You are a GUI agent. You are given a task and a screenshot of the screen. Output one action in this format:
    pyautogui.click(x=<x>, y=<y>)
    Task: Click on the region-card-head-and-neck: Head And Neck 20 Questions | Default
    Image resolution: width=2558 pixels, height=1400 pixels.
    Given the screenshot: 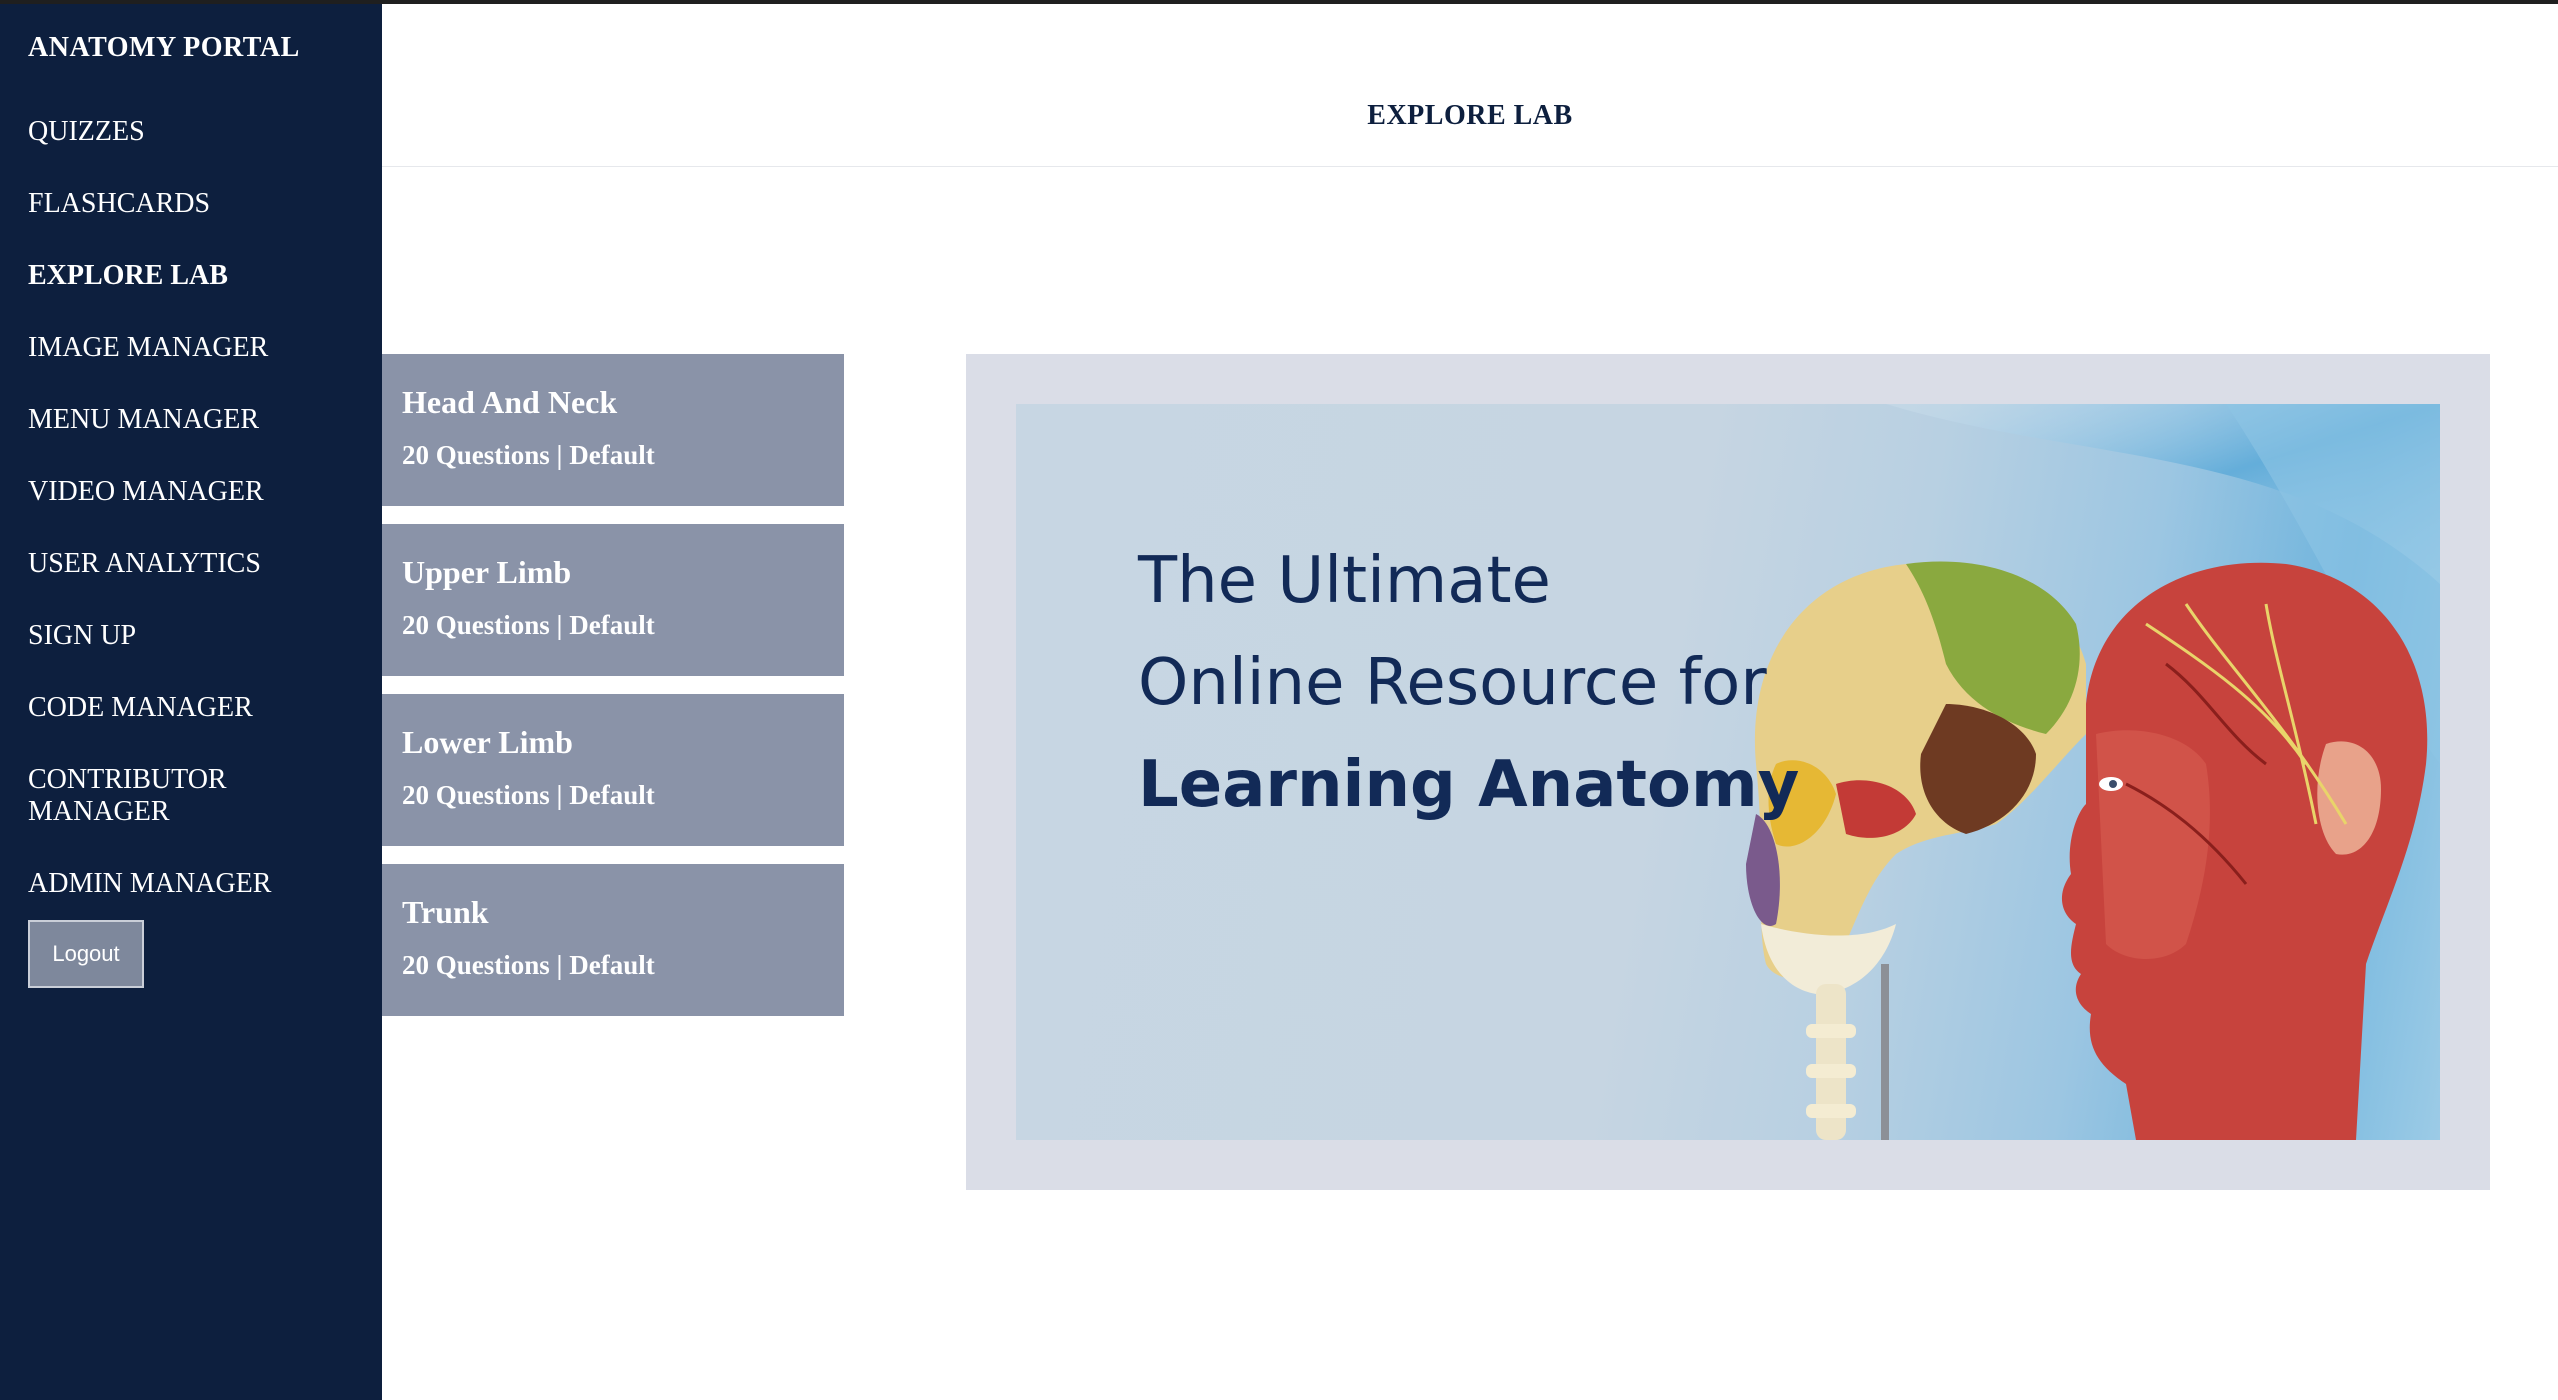 What is the action you would take?
    pyautogui.click(x=613, y=430)
    